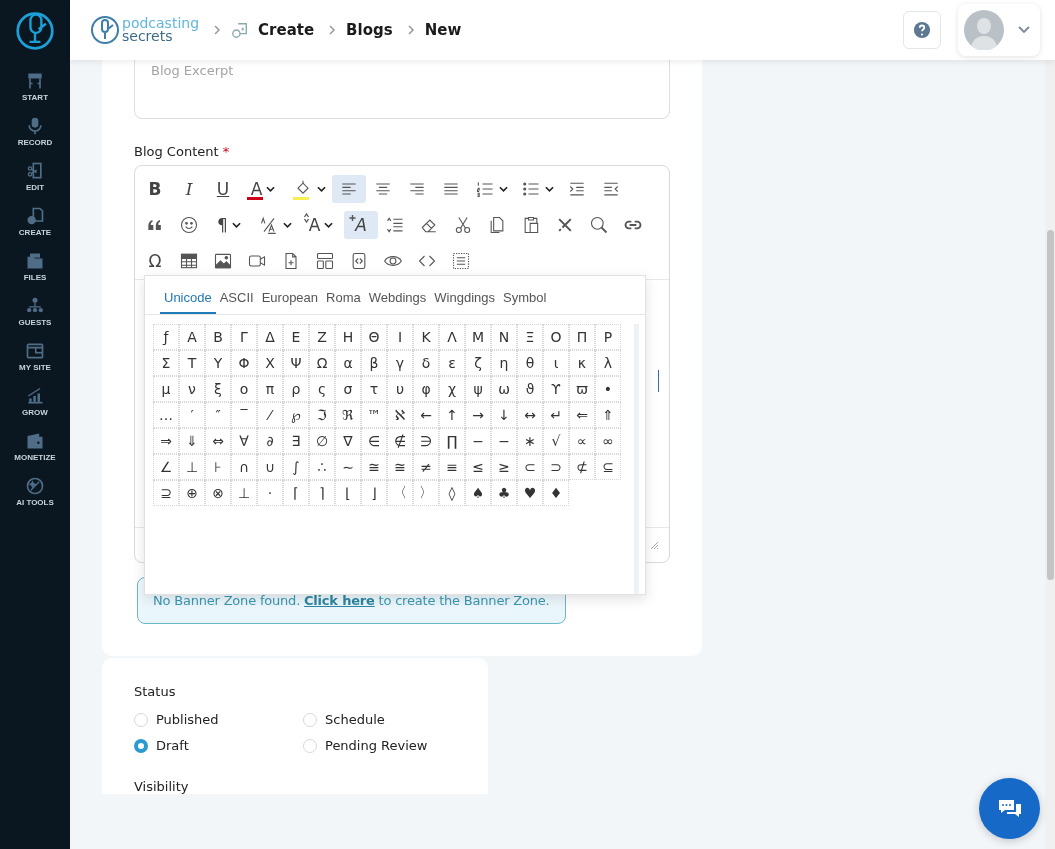  Describe the element at coordinates (452, 389) in the screenshot. I see `character-cell: χ` at that location.